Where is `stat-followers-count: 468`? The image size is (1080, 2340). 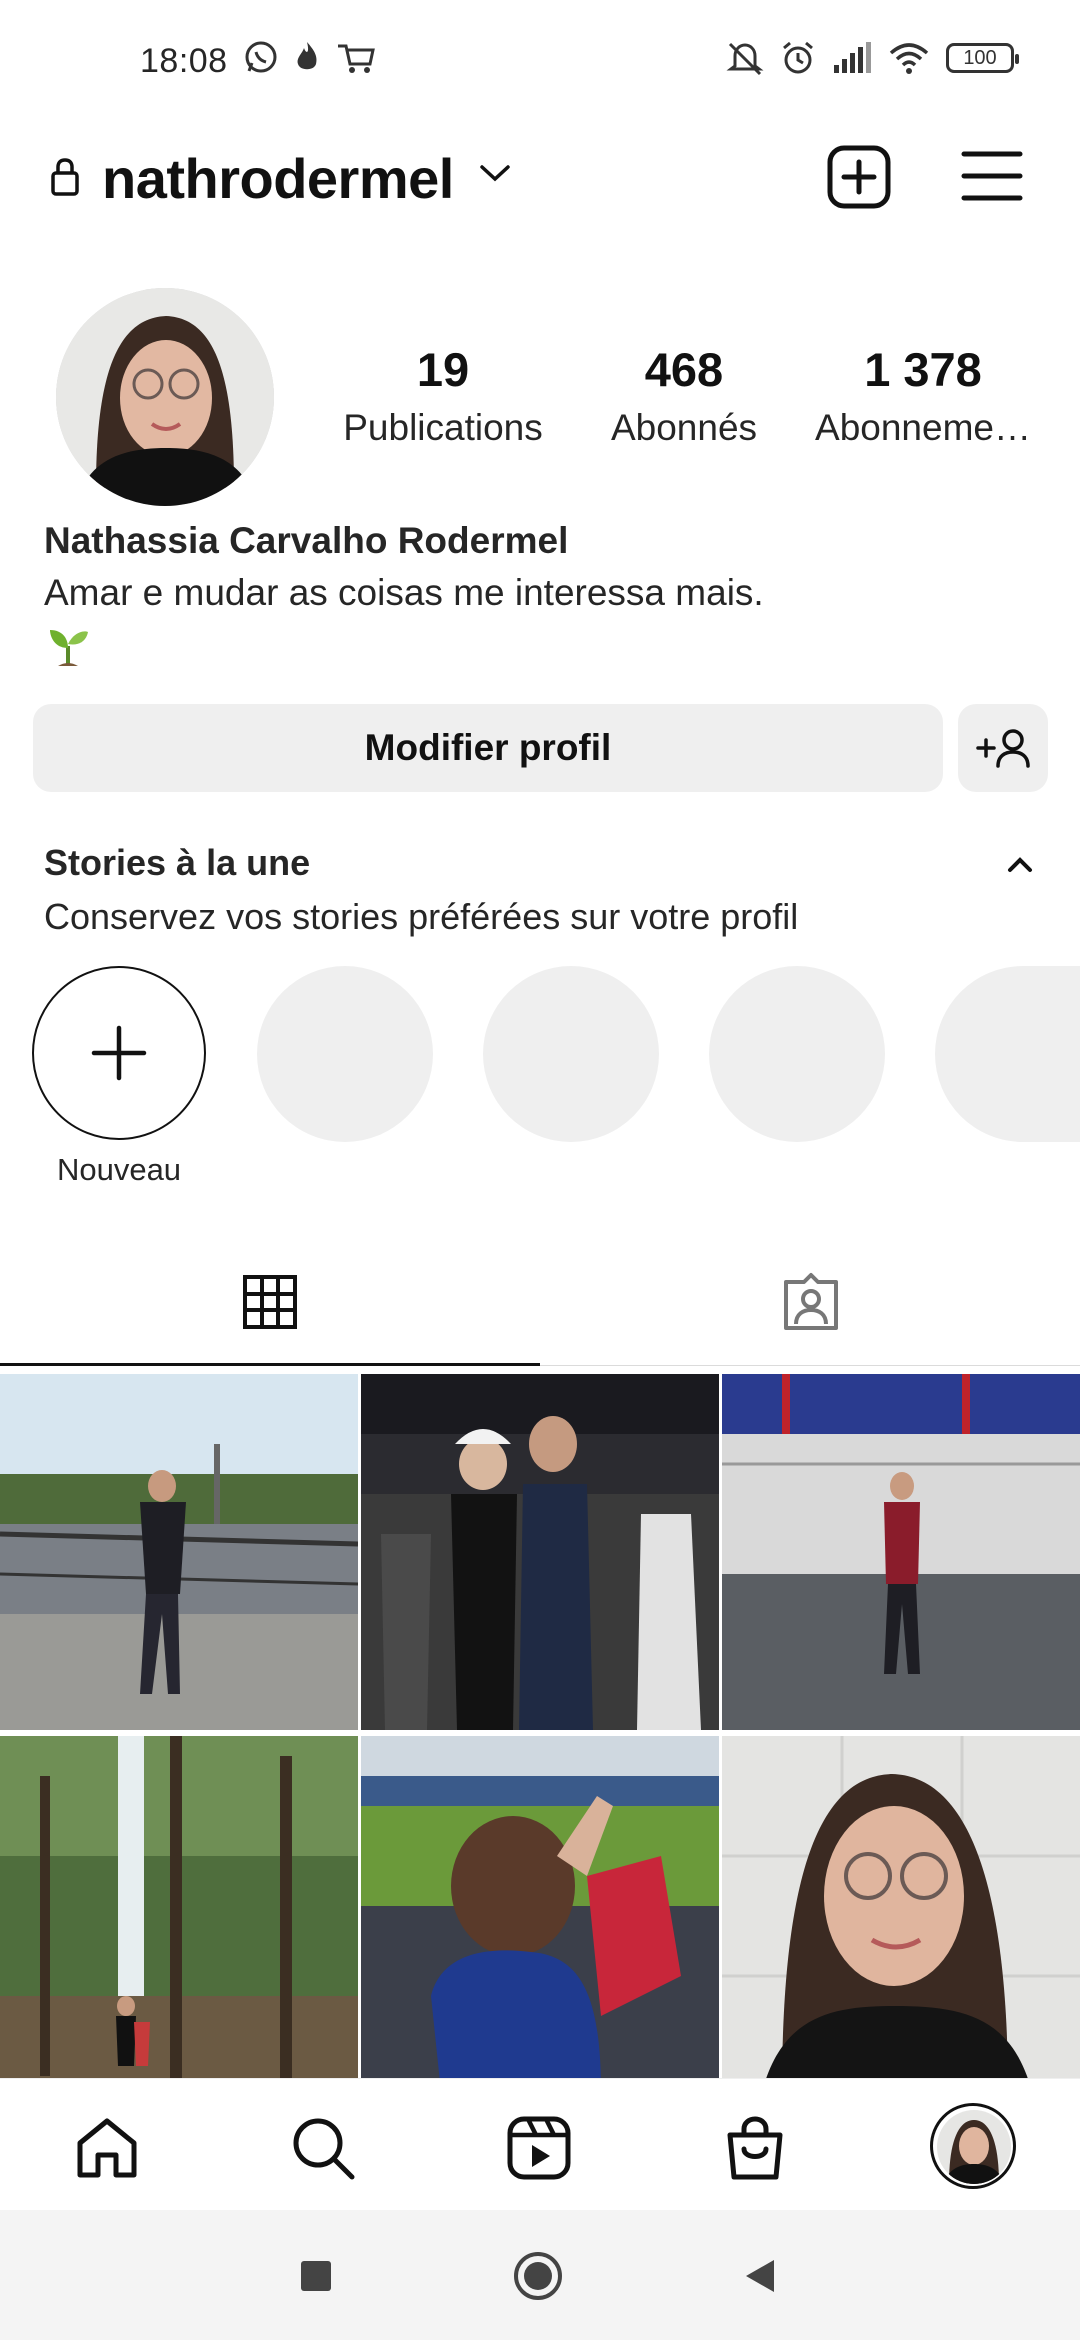
stat-followers-count: 468 is located at coordinates (684, 369).